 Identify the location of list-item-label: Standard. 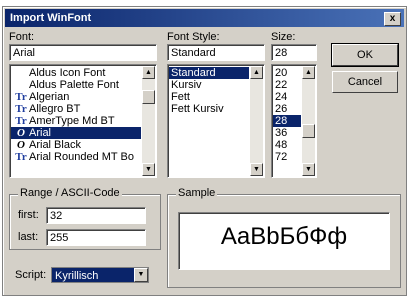
(193, 73).